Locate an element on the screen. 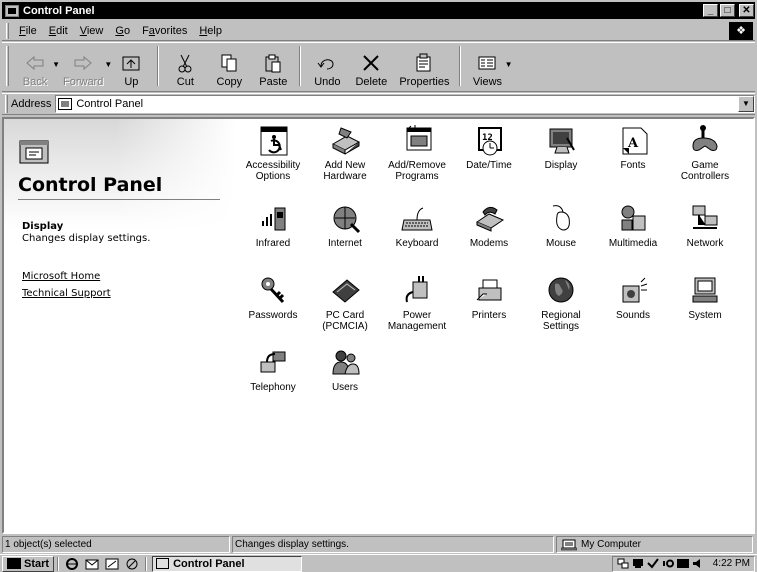  taskbar-control-panel-button: Control Panel is located at coordinates (227, 563).